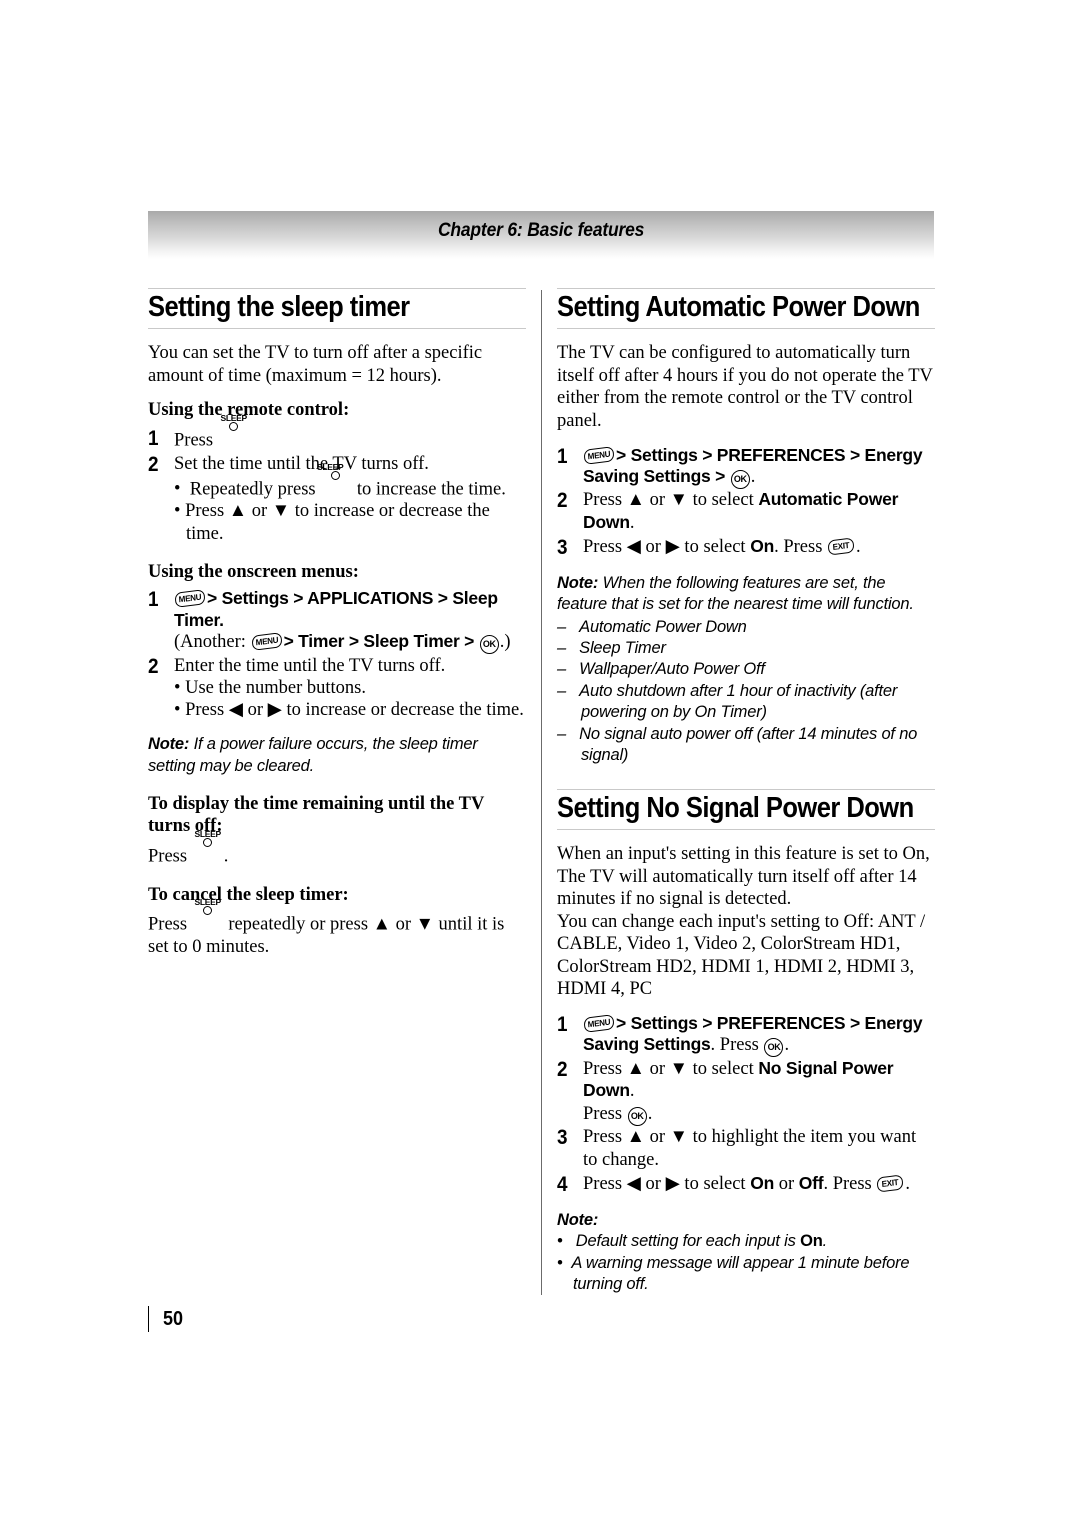 This screenshot has width=1080, height=1528. What do you see at coordinates (738, 307) in the screenshot?
I see `heading-text: Setting Automatic Power Down` at bounding box center [738, 307].